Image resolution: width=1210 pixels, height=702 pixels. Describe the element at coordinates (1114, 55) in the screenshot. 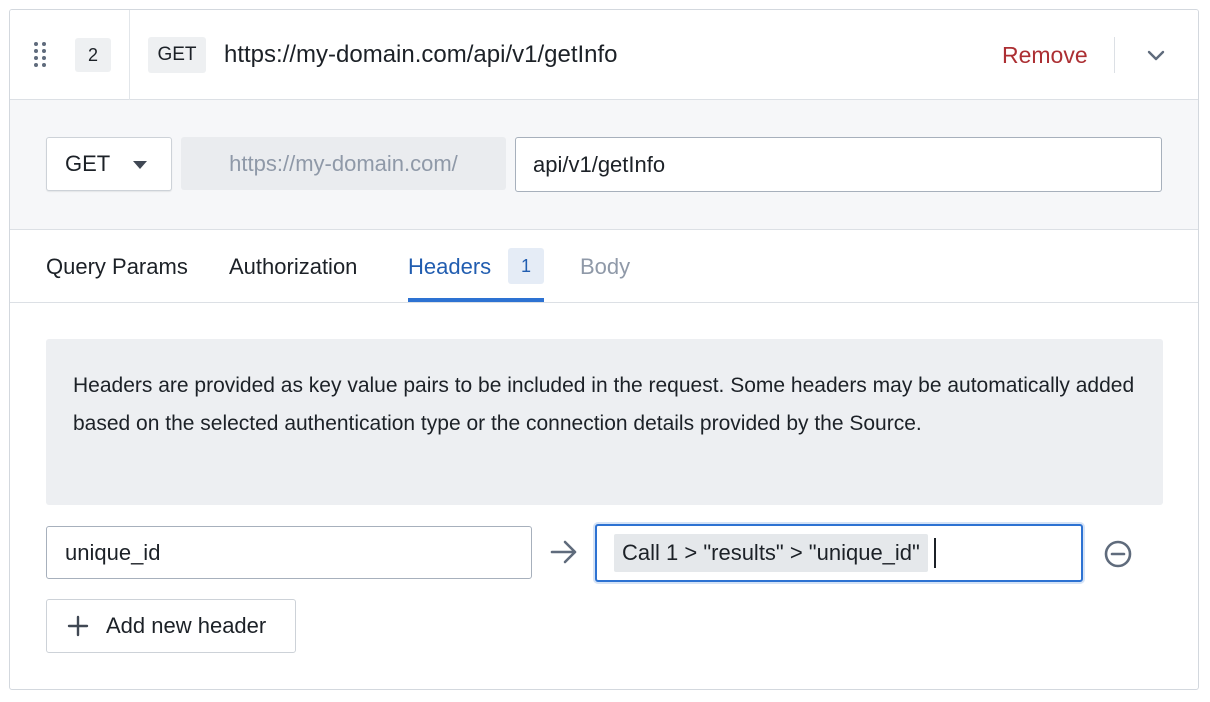

I see `header-divider` at that location.